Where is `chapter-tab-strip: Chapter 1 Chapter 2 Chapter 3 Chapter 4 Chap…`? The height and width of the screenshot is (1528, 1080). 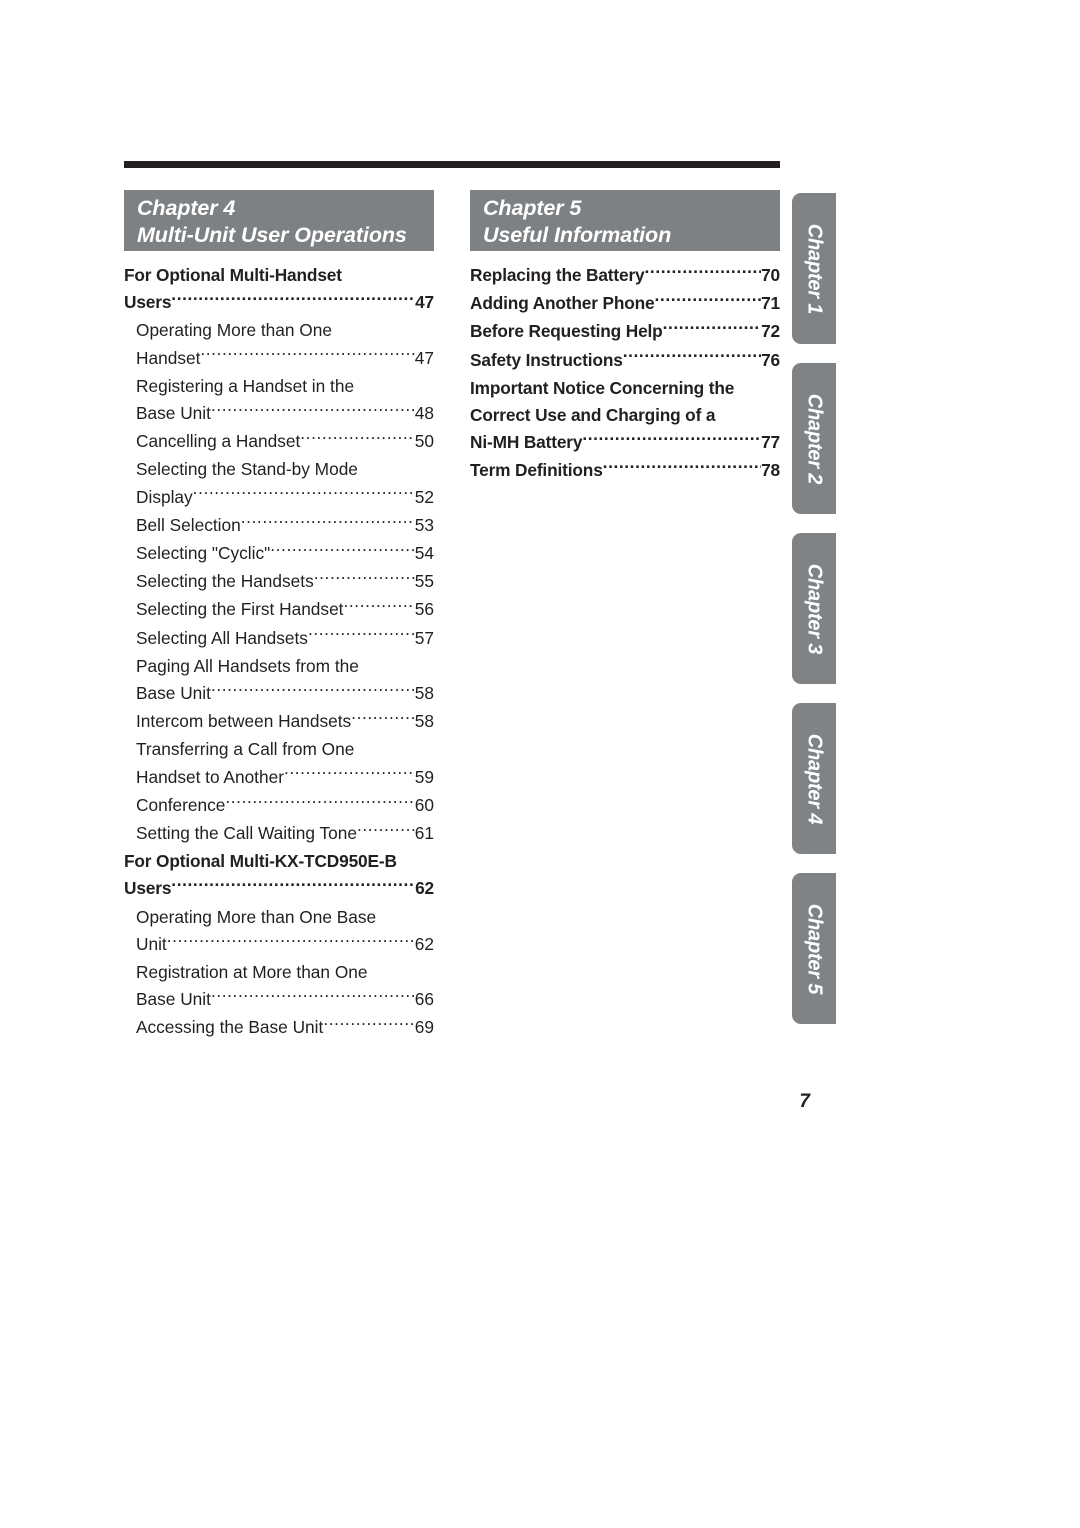
chapter-tab-strip: Chapter 1 Chapter 2 Chapter 3 Chapter 4 Chap… is located at coordinates (814, 618).